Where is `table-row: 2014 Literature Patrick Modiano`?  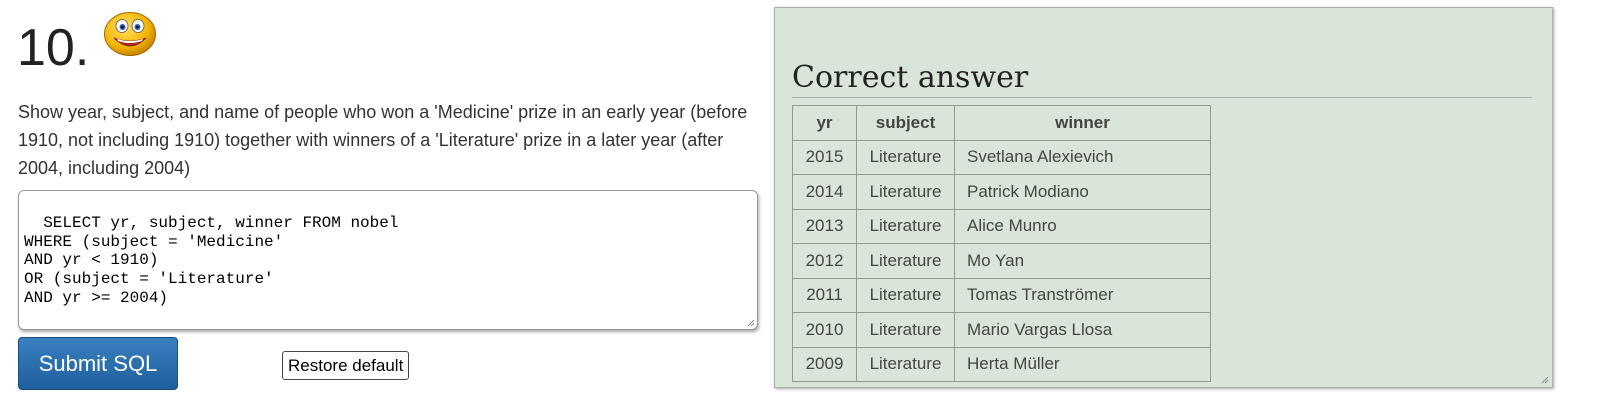
table-row: 2014 Literature Patrick Modiano is located at coordinates (1001, 192).